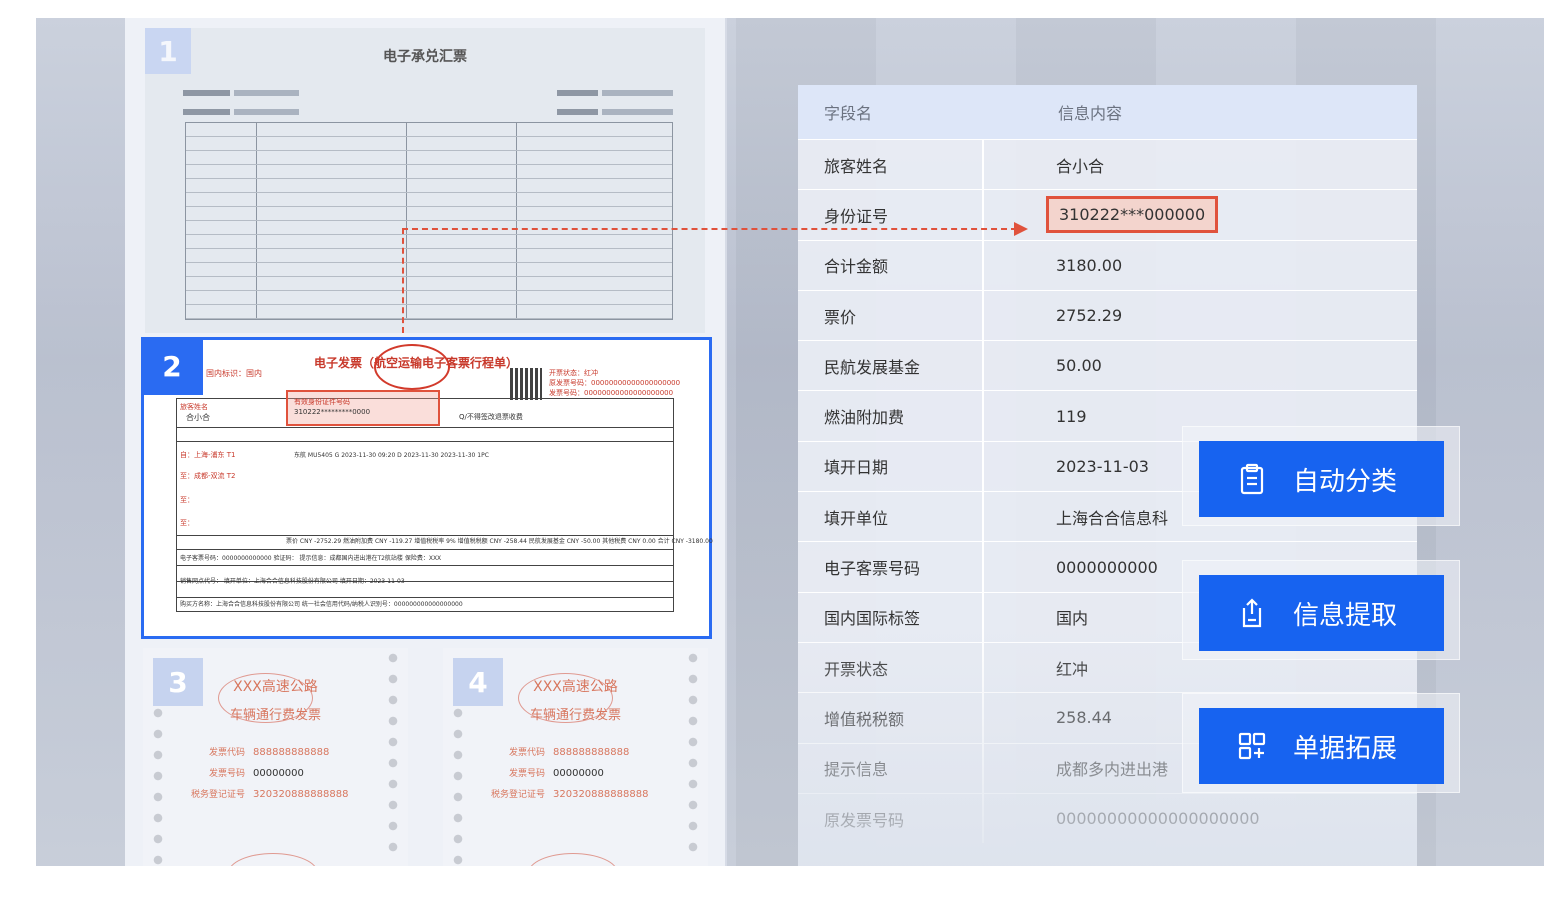 Image resolution: width=1544 pixels, height=916 pixels. I want to click on field-name-cell: 填开日期, so click(891, 466).